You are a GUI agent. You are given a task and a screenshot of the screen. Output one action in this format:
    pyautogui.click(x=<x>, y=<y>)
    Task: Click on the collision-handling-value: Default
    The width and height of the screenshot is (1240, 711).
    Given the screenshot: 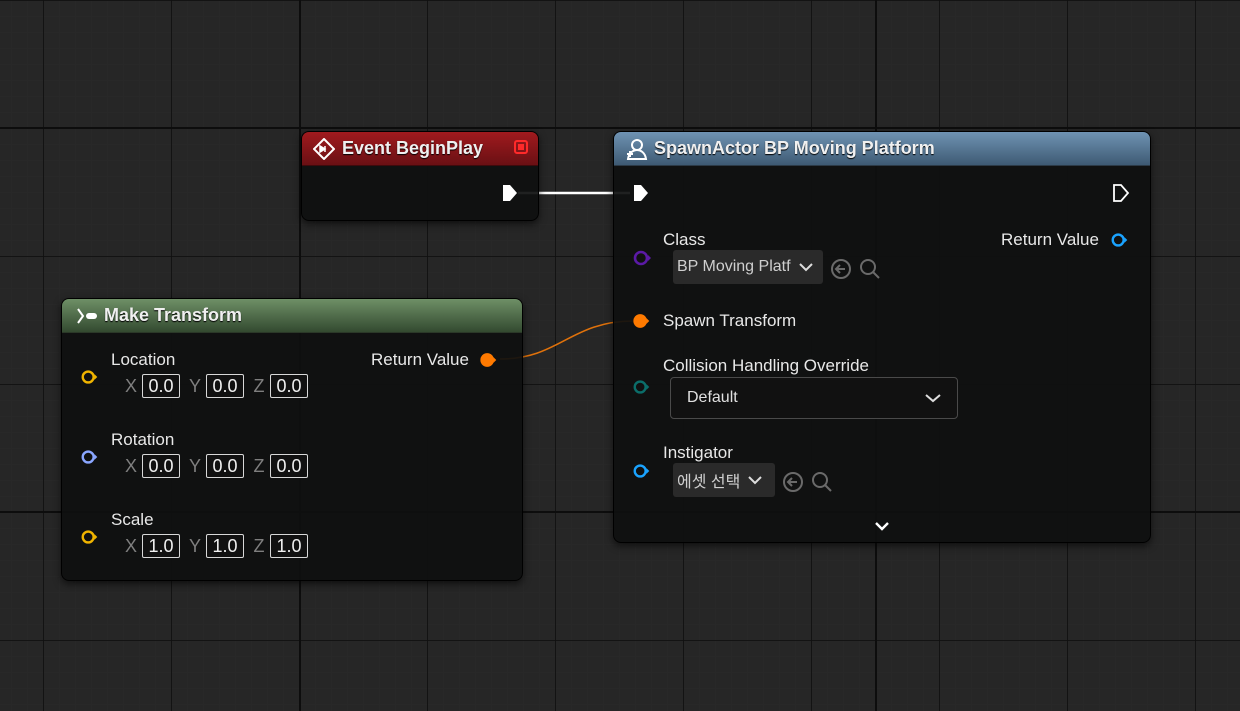 What is the action you would take?
    pyautogui.click(x=712, y=397)
    